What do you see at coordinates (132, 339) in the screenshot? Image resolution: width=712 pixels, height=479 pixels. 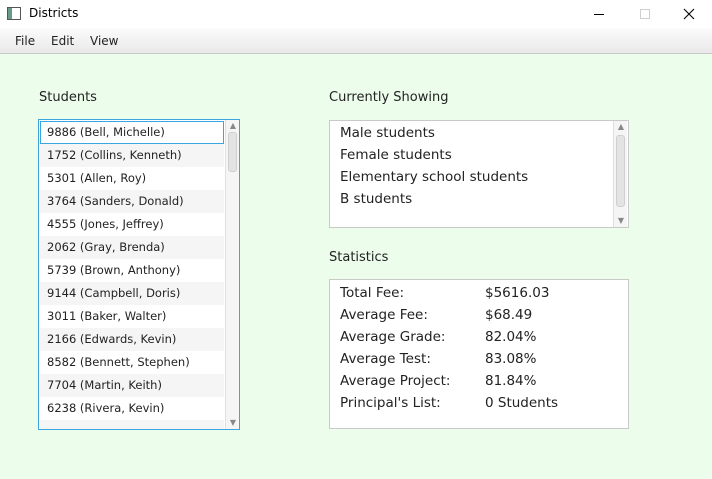 I see `student-item: 2166 (Edwards, Kevin)` at bounding box center [132, 339].